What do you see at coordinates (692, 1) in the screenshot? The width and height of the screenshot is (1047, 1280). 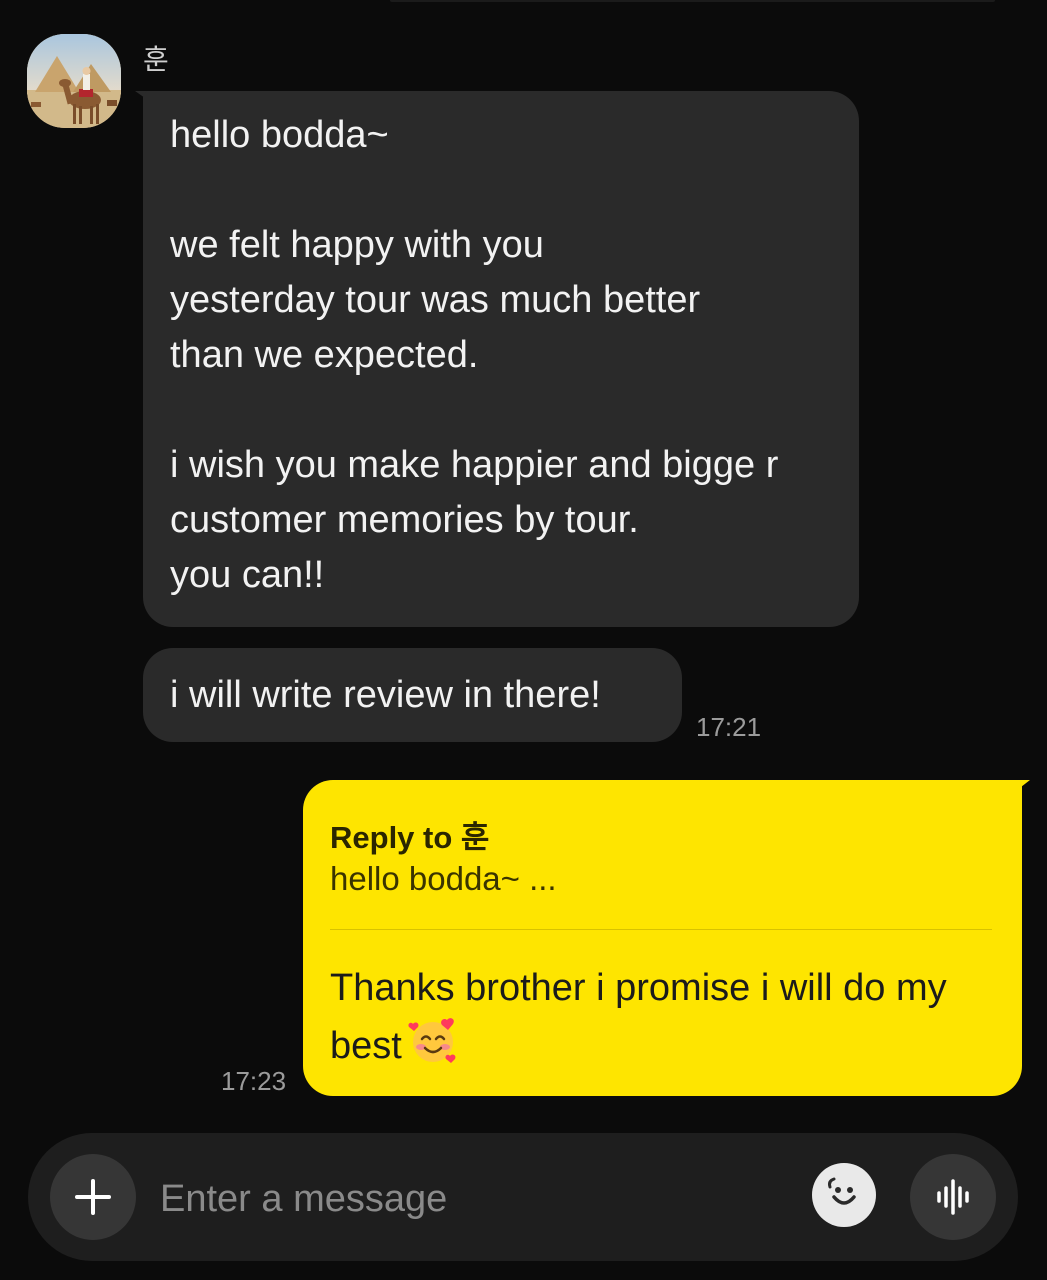 I see `previous-bubble-edge` at bounding box center [692, 1].